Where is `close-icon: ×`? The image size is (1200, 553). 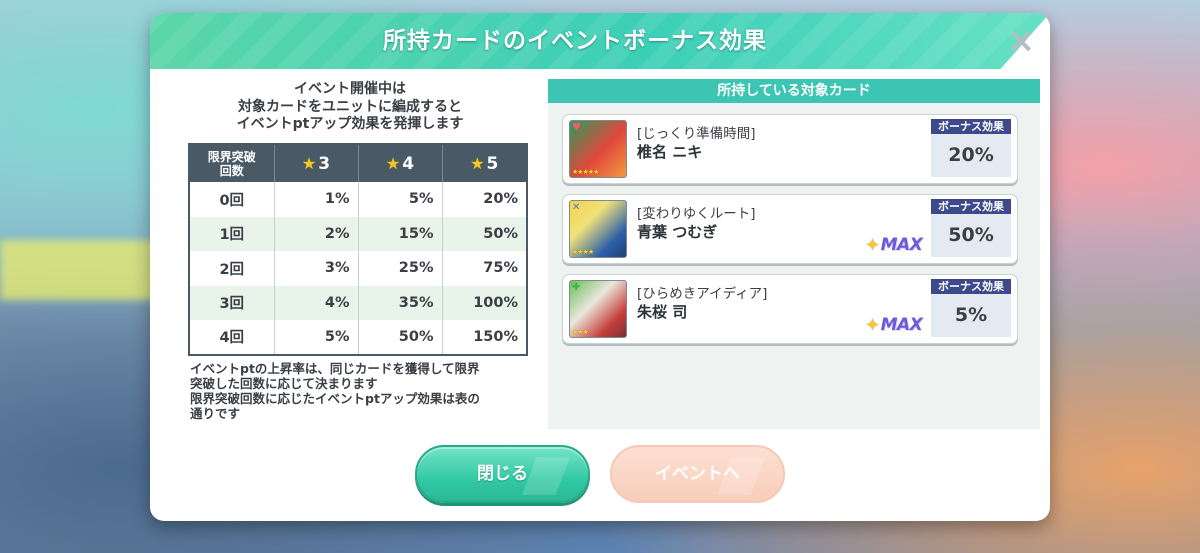
close-icon: × is located at coordinates (1021, 41).